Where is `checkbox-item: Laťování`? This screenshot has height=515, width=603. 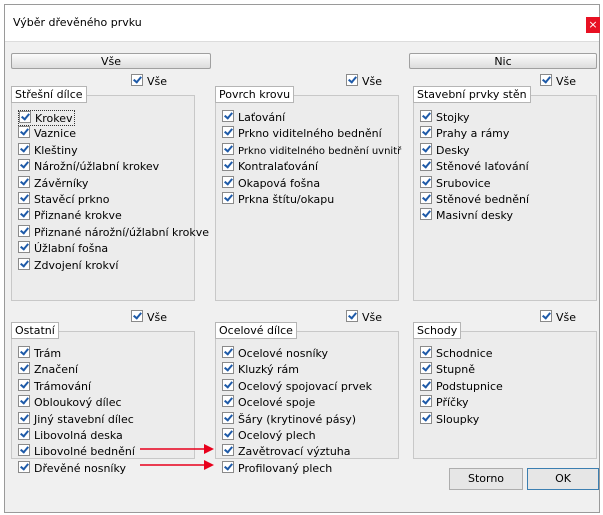
checkbox-item: Laťování is located at coordinates (311, 118).